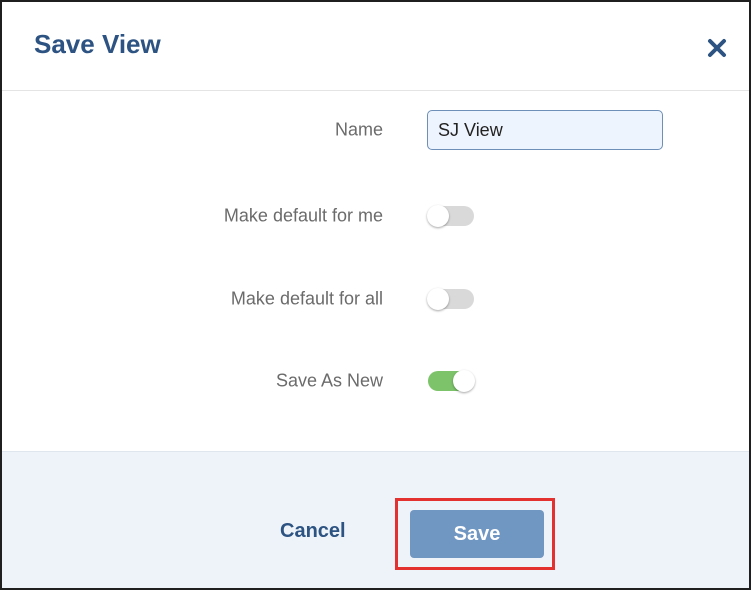  I want to click on default-for-me-row: Make default for me, so click(375, 216).